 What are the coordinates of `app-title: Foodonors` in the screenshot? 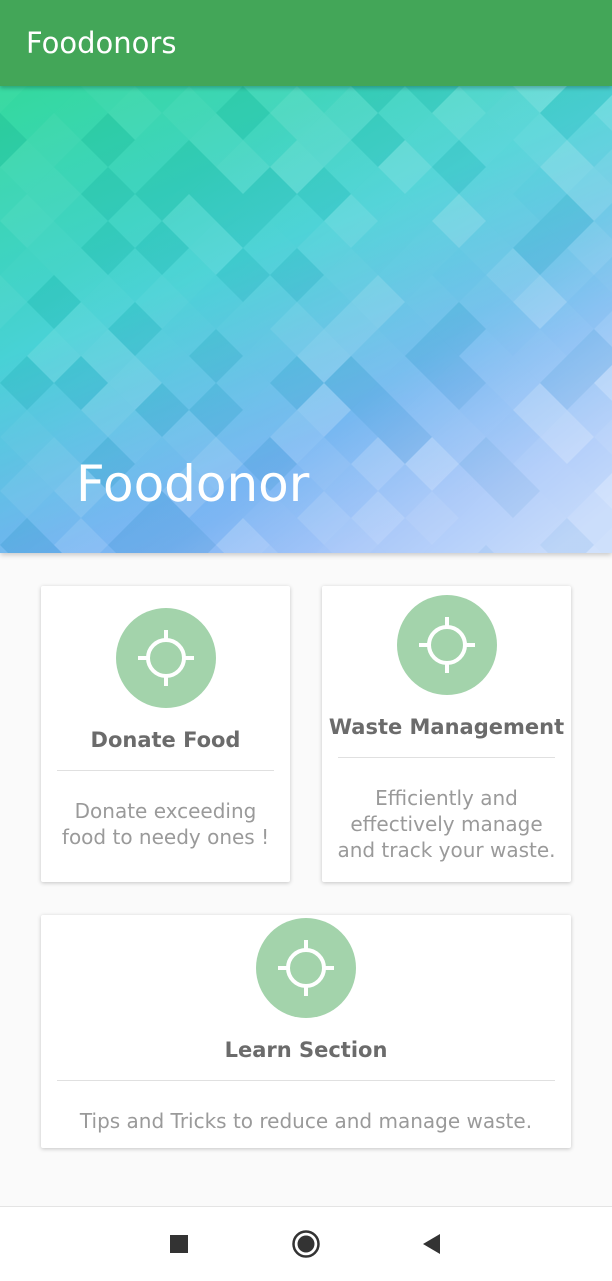 It's located at (101, 43).